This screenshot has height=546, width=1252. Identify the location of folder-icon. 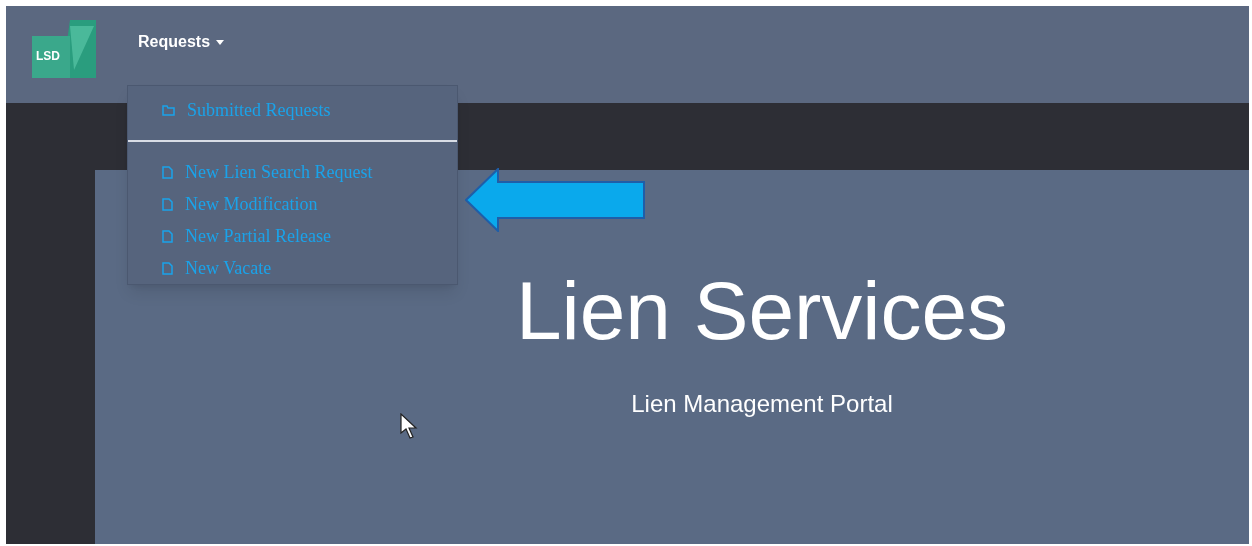
(168, 110).